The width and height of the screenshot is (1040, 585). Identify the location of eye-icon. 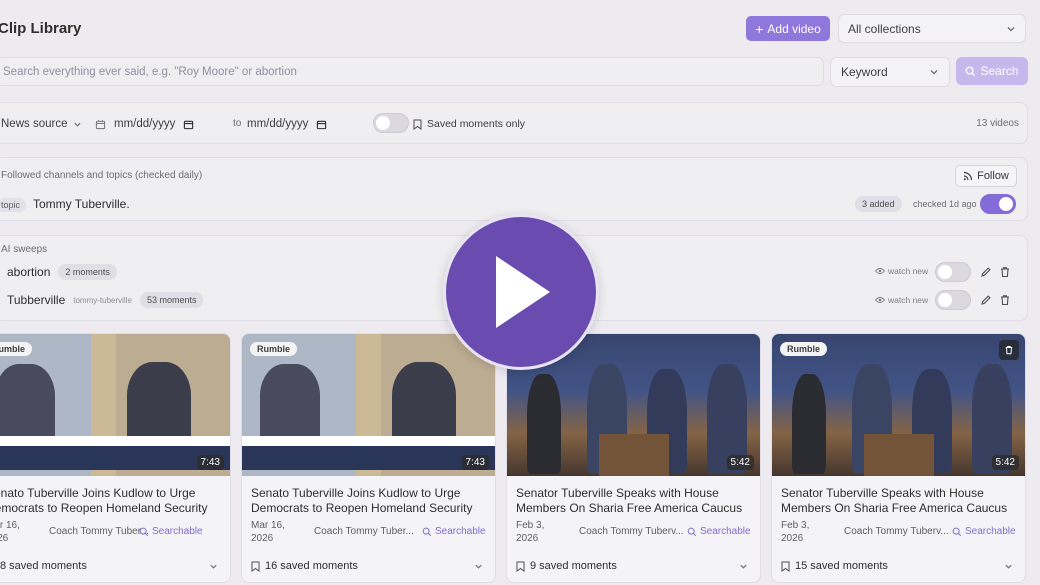
(880, 300).